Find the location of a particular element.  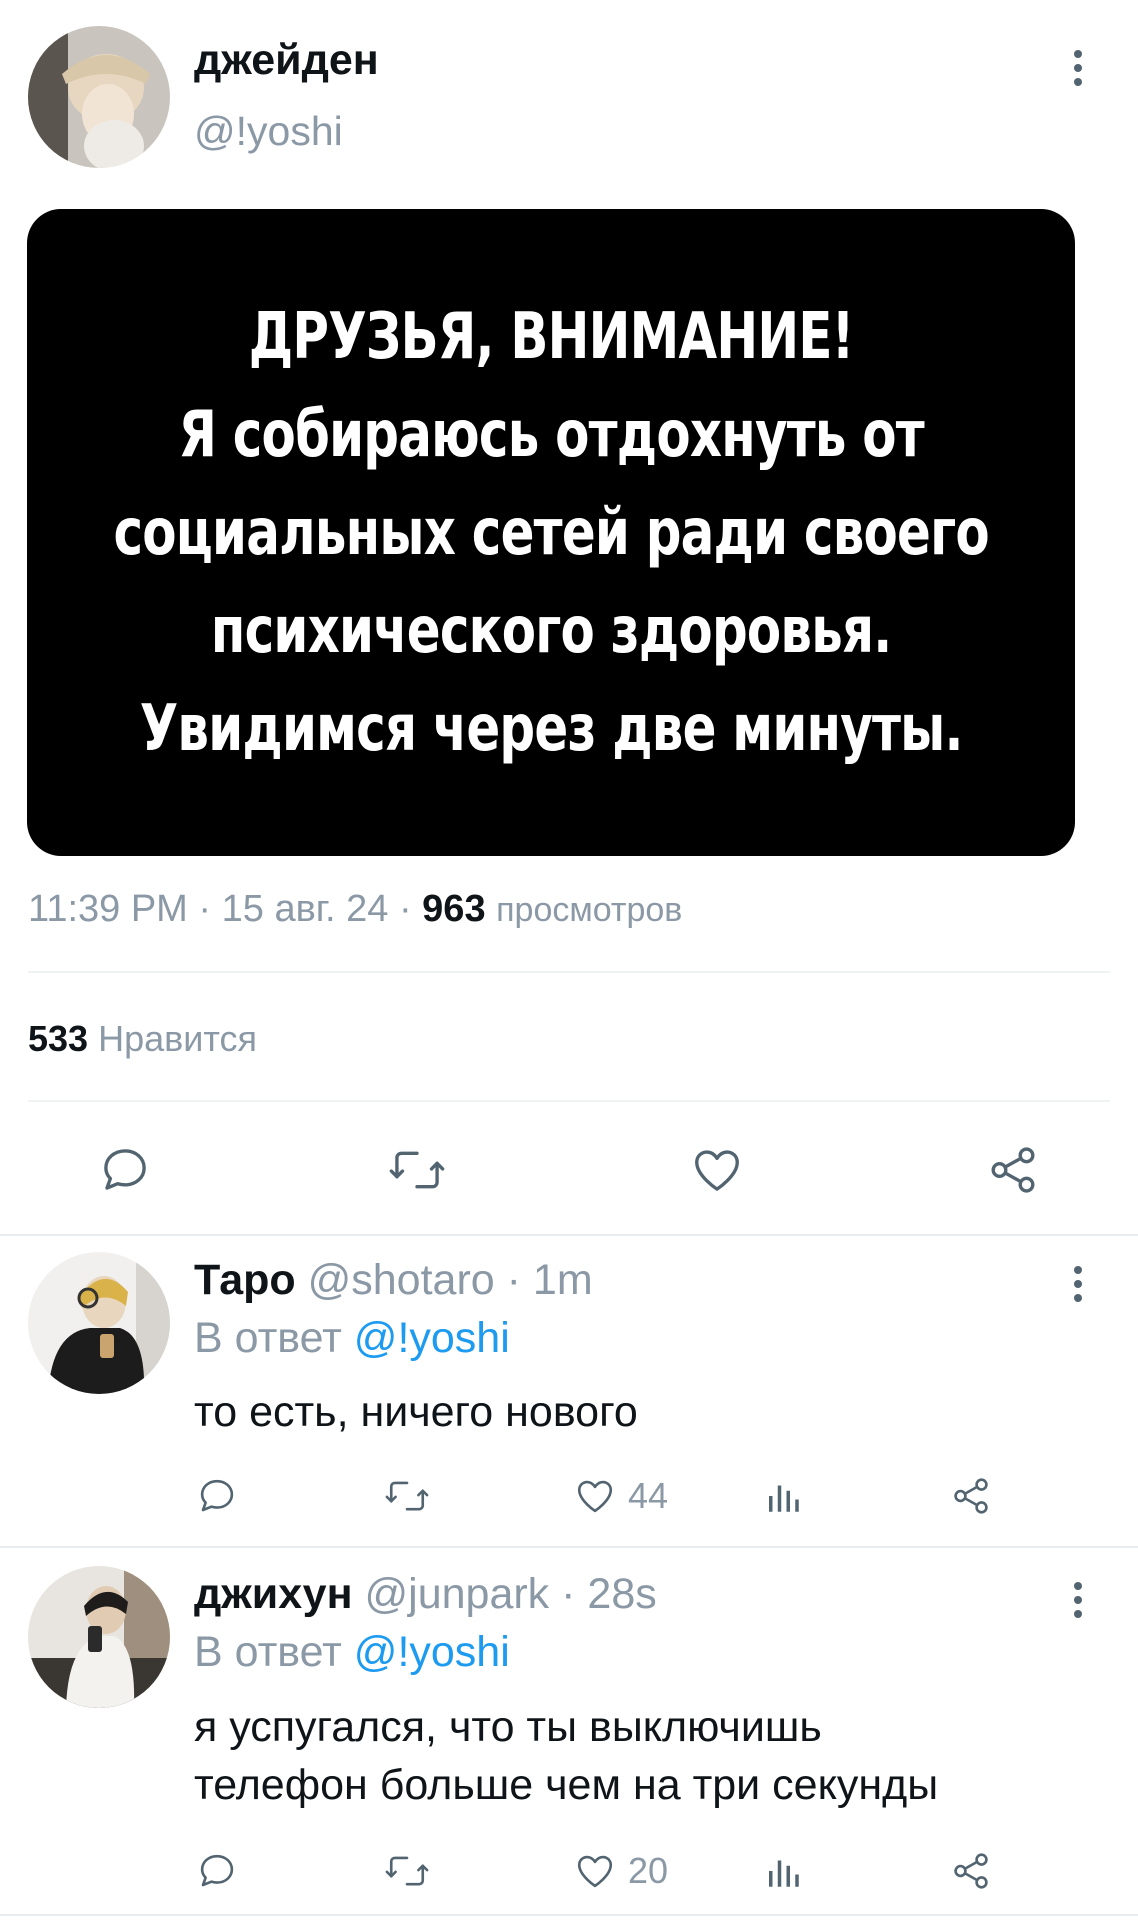

views-label: просмотров is located at coordinates (589, 910).